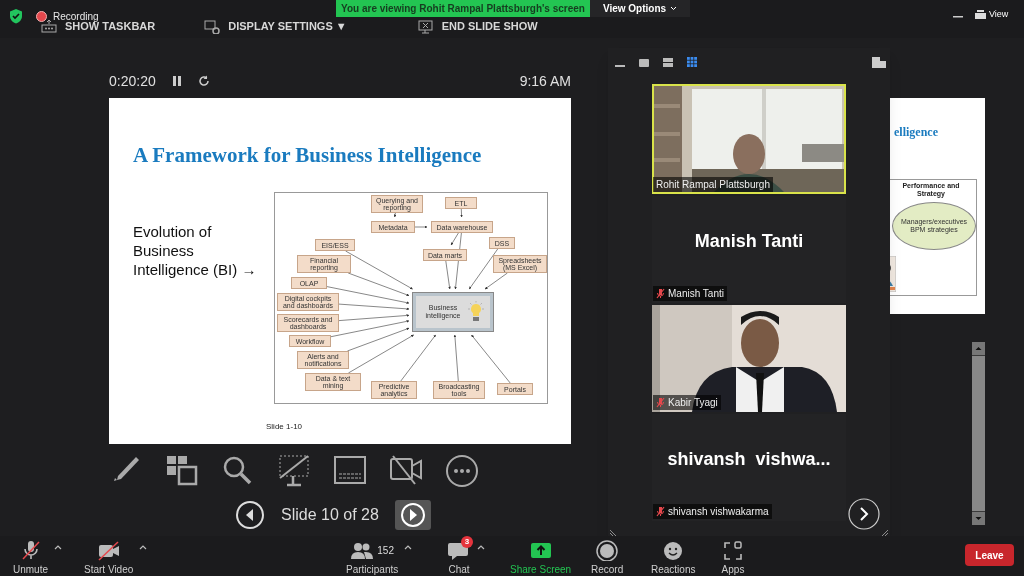 The height and width of the screenshot is (576, 1024). What do you see at coordinates (916, 132) in the screenshot?
I see `slide-title: elligence` at bounding box center [916, 132].